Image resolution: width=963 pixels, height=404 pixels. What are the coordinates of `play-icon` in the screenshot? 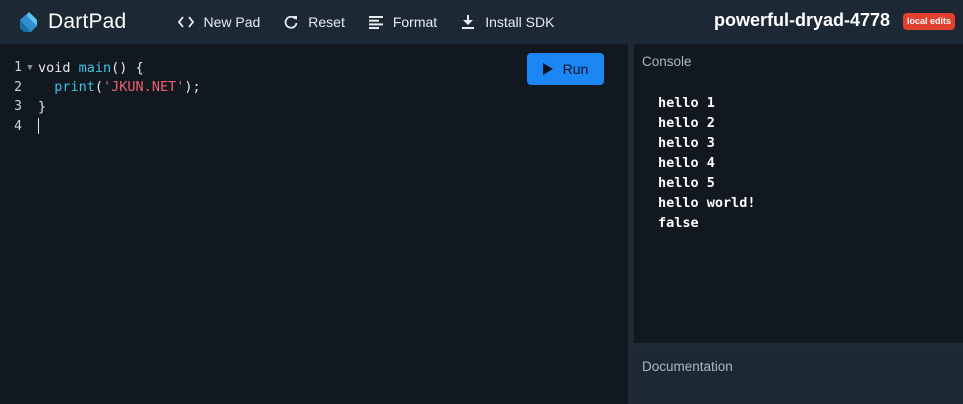 It's located at (547, 69).